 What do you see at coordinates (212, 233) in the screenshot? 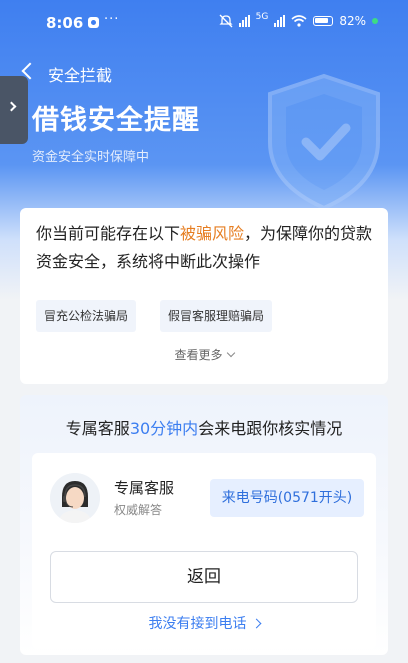
I see `risk-highlight: 被骗风险` at bounding box center [212, 233].